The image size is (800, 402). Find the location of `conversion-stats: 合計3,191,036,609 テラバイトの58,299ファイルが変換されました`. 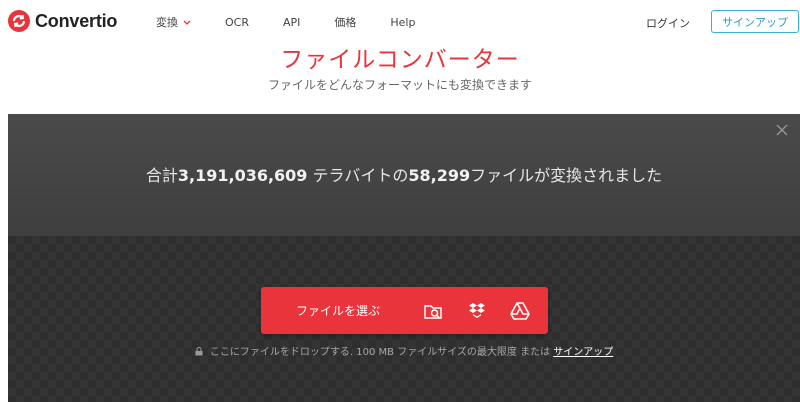

conversion-stats: 合計3,191,036,609 テラバイトの58,299ファイルが変換されました is located at coordinates (404, 174).